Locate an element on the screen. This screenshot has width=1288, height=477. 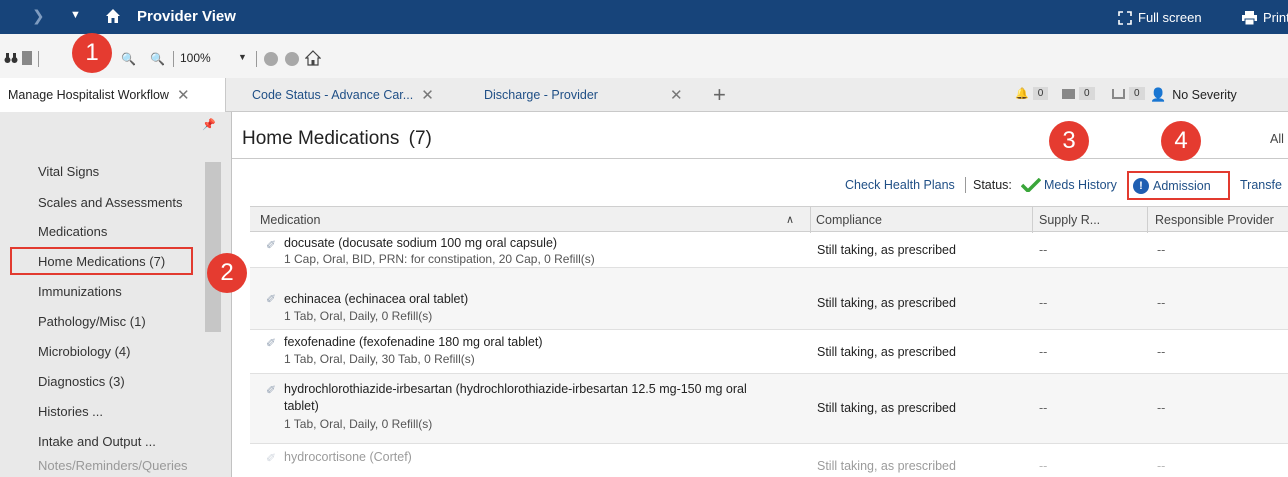
expand-icon is located at coordinates (1125, 17).